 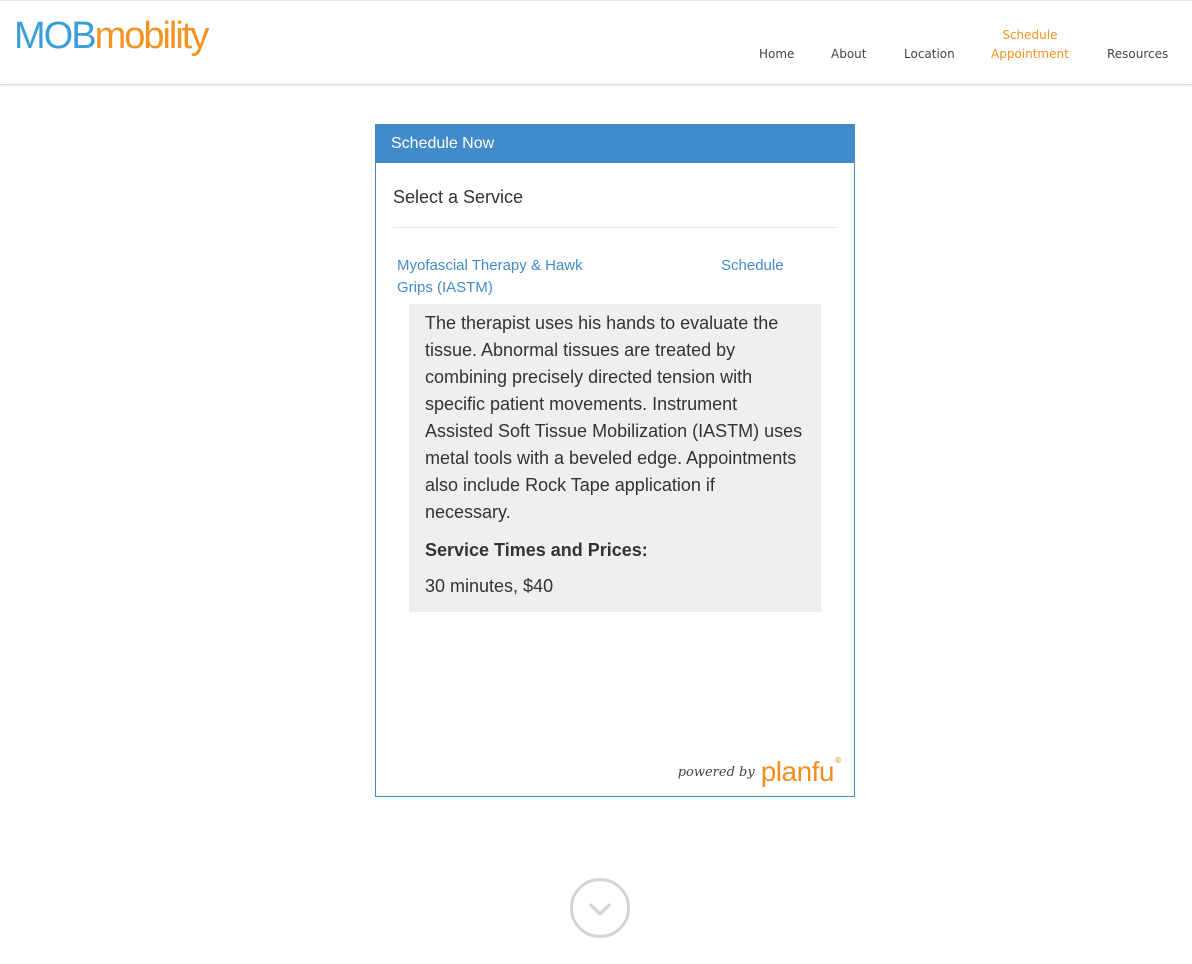 What do you see at coordinates (489, 586) in the screenshot?
I see `service-price: 30 minutes, $40` at bounding box center [489, 586].